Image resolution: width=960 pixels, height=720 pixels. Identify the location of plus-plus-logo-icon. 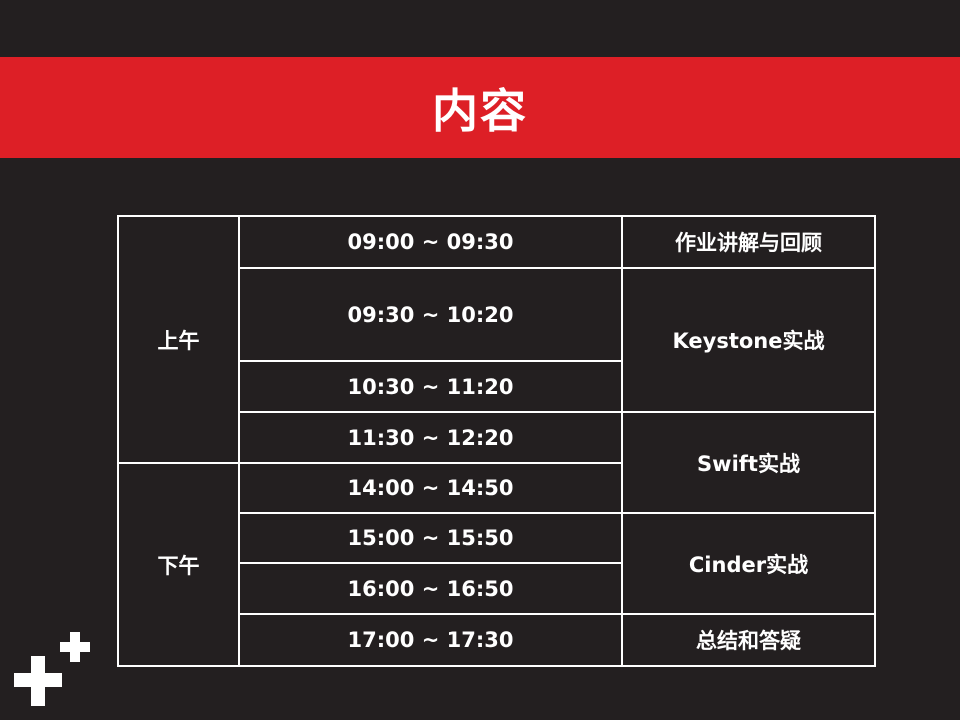
(52, 669).